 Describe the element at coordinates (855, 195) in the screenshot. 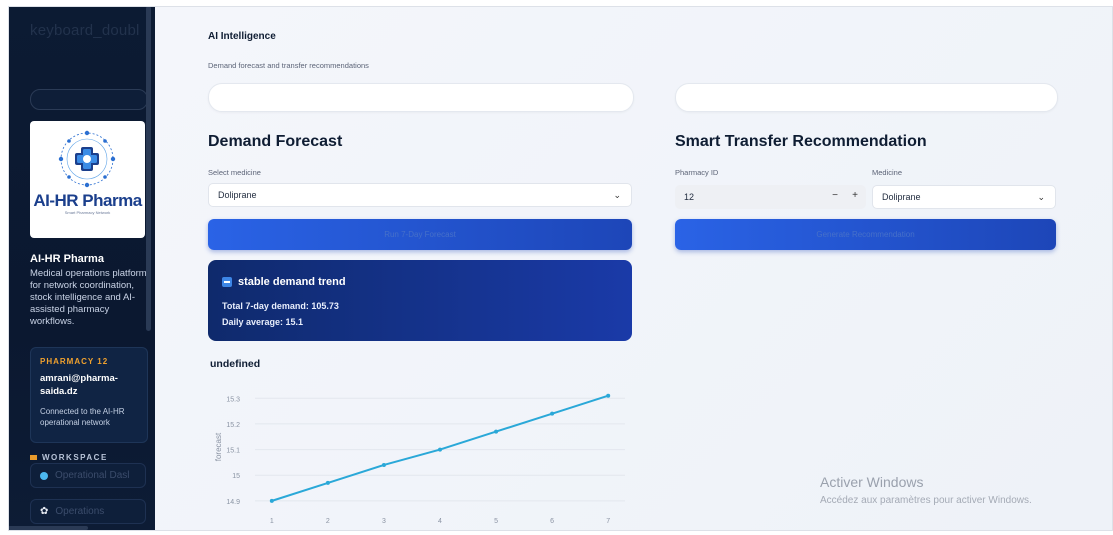

I see `increment-button: +` at that location.